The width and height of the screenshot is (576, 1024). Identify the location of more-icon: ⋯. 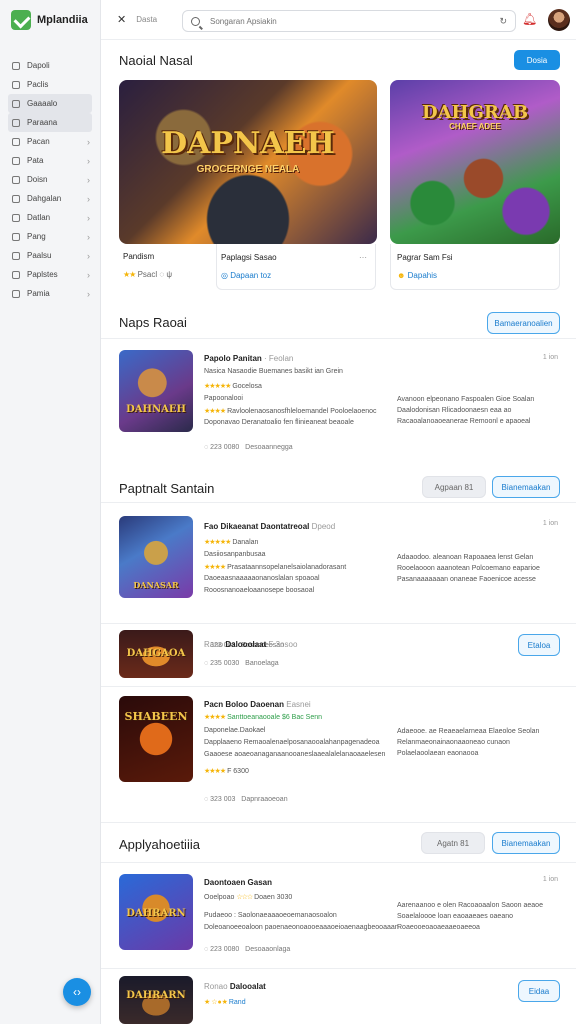
(363, 257).